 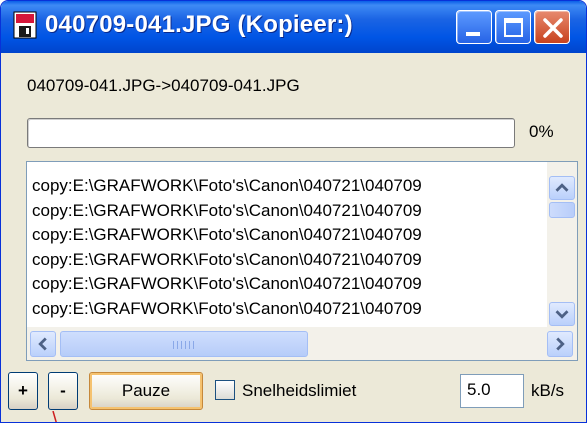 I want to click on close-button, so click(x=552, y=27).